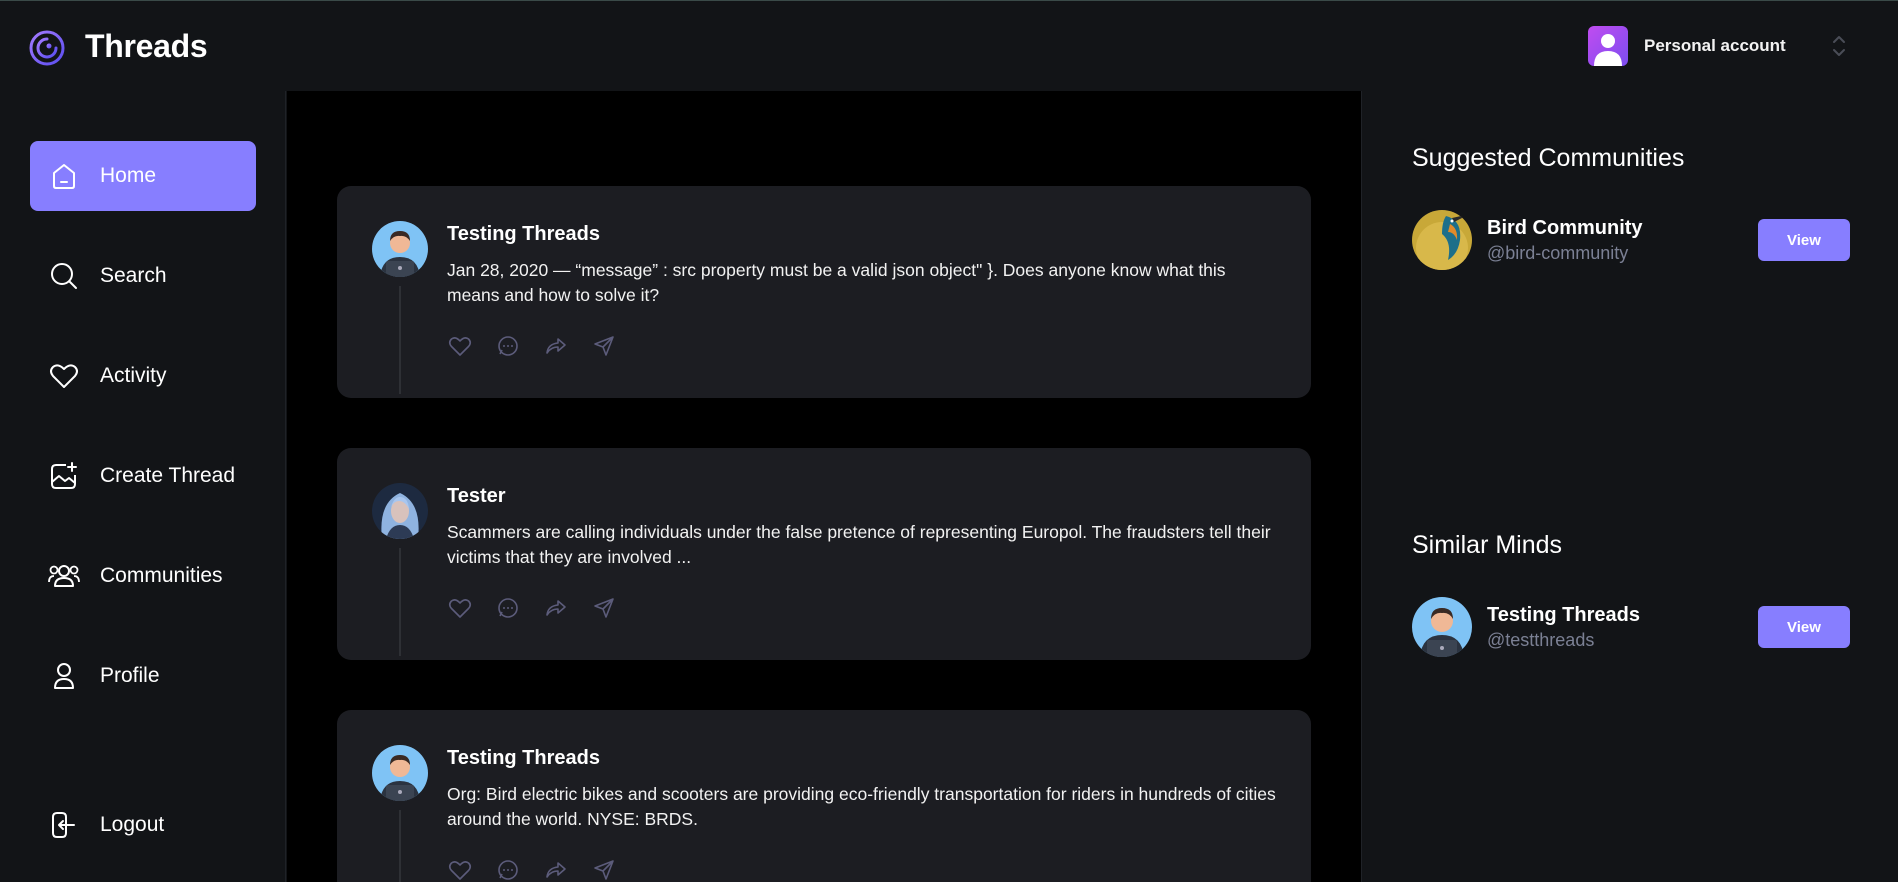  I want to click on brand-title: Threads, so click(146, 46).